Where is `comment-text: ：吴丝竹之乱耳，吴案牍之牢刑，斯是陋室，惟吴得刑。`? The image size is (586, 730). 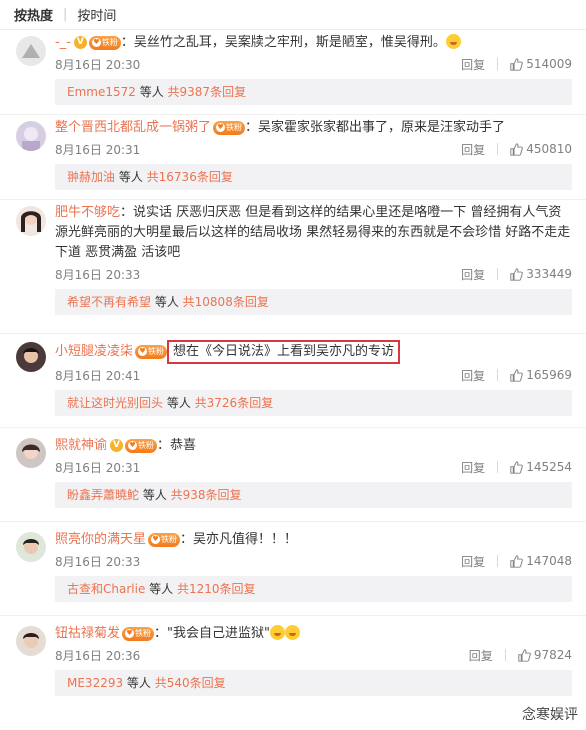
comment-text: ：吴丝竹之乱耳，吴案牍之牢刑，斯是陋室，惟吴得刑。 is located at coordinates (283, 42).